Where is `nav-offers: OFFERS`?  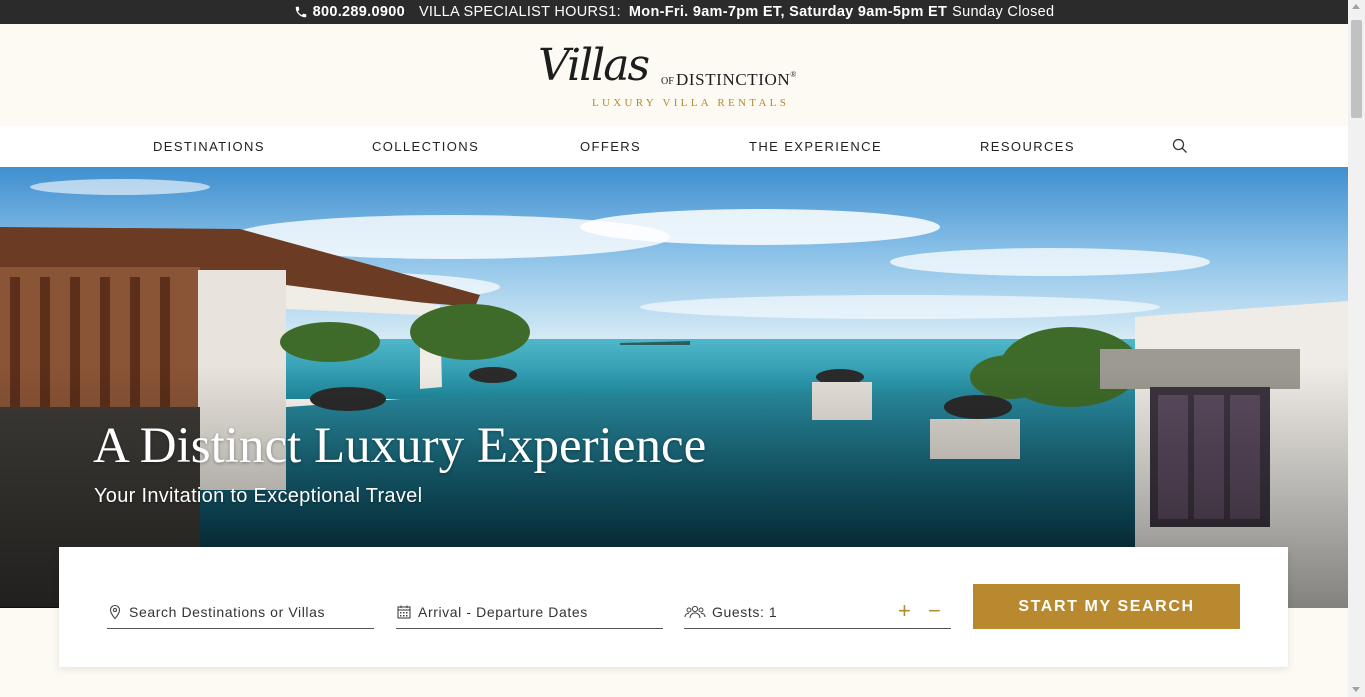
nav-offers: OFFERS is located at coordinates (610, 146).